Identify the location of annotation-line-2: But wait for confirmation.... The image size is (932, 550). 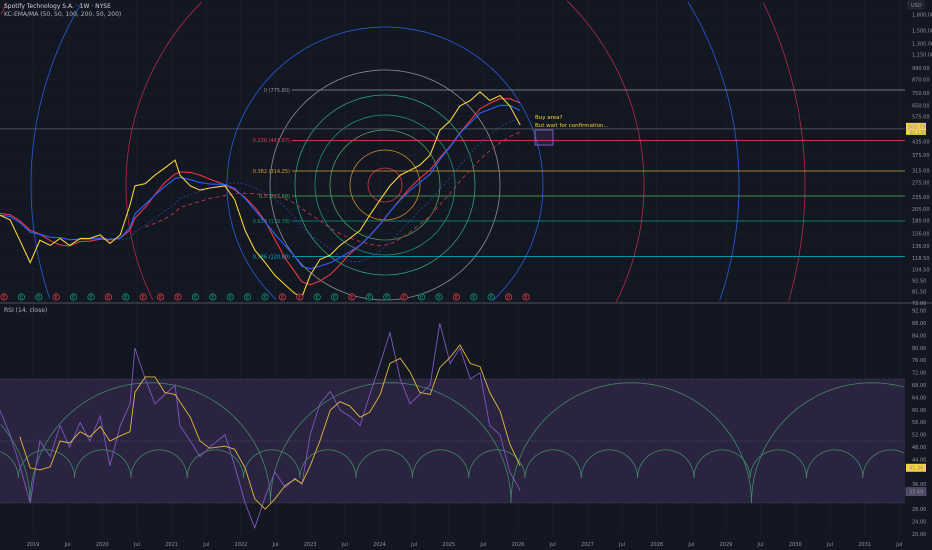
(572, 126).